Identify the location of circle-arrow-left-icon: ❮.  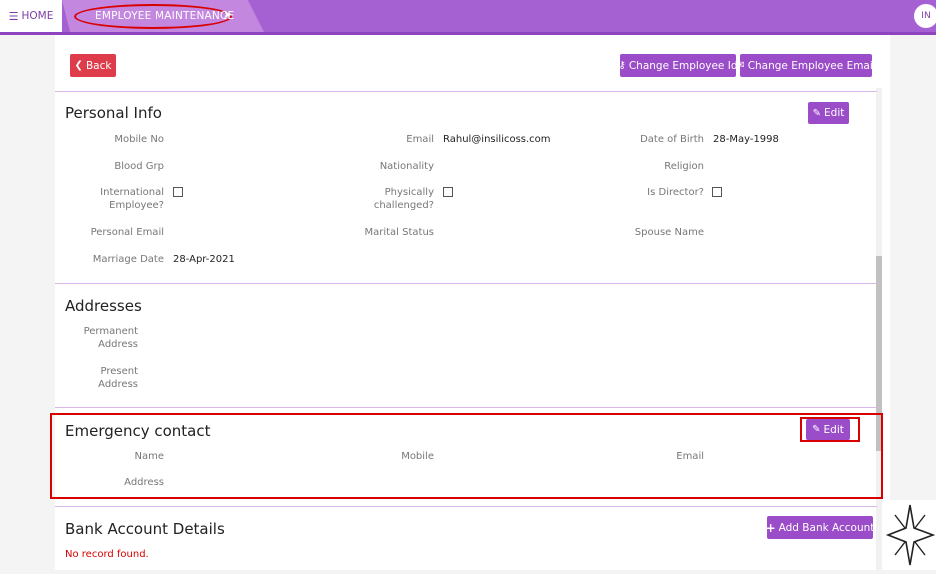
(78, 65).